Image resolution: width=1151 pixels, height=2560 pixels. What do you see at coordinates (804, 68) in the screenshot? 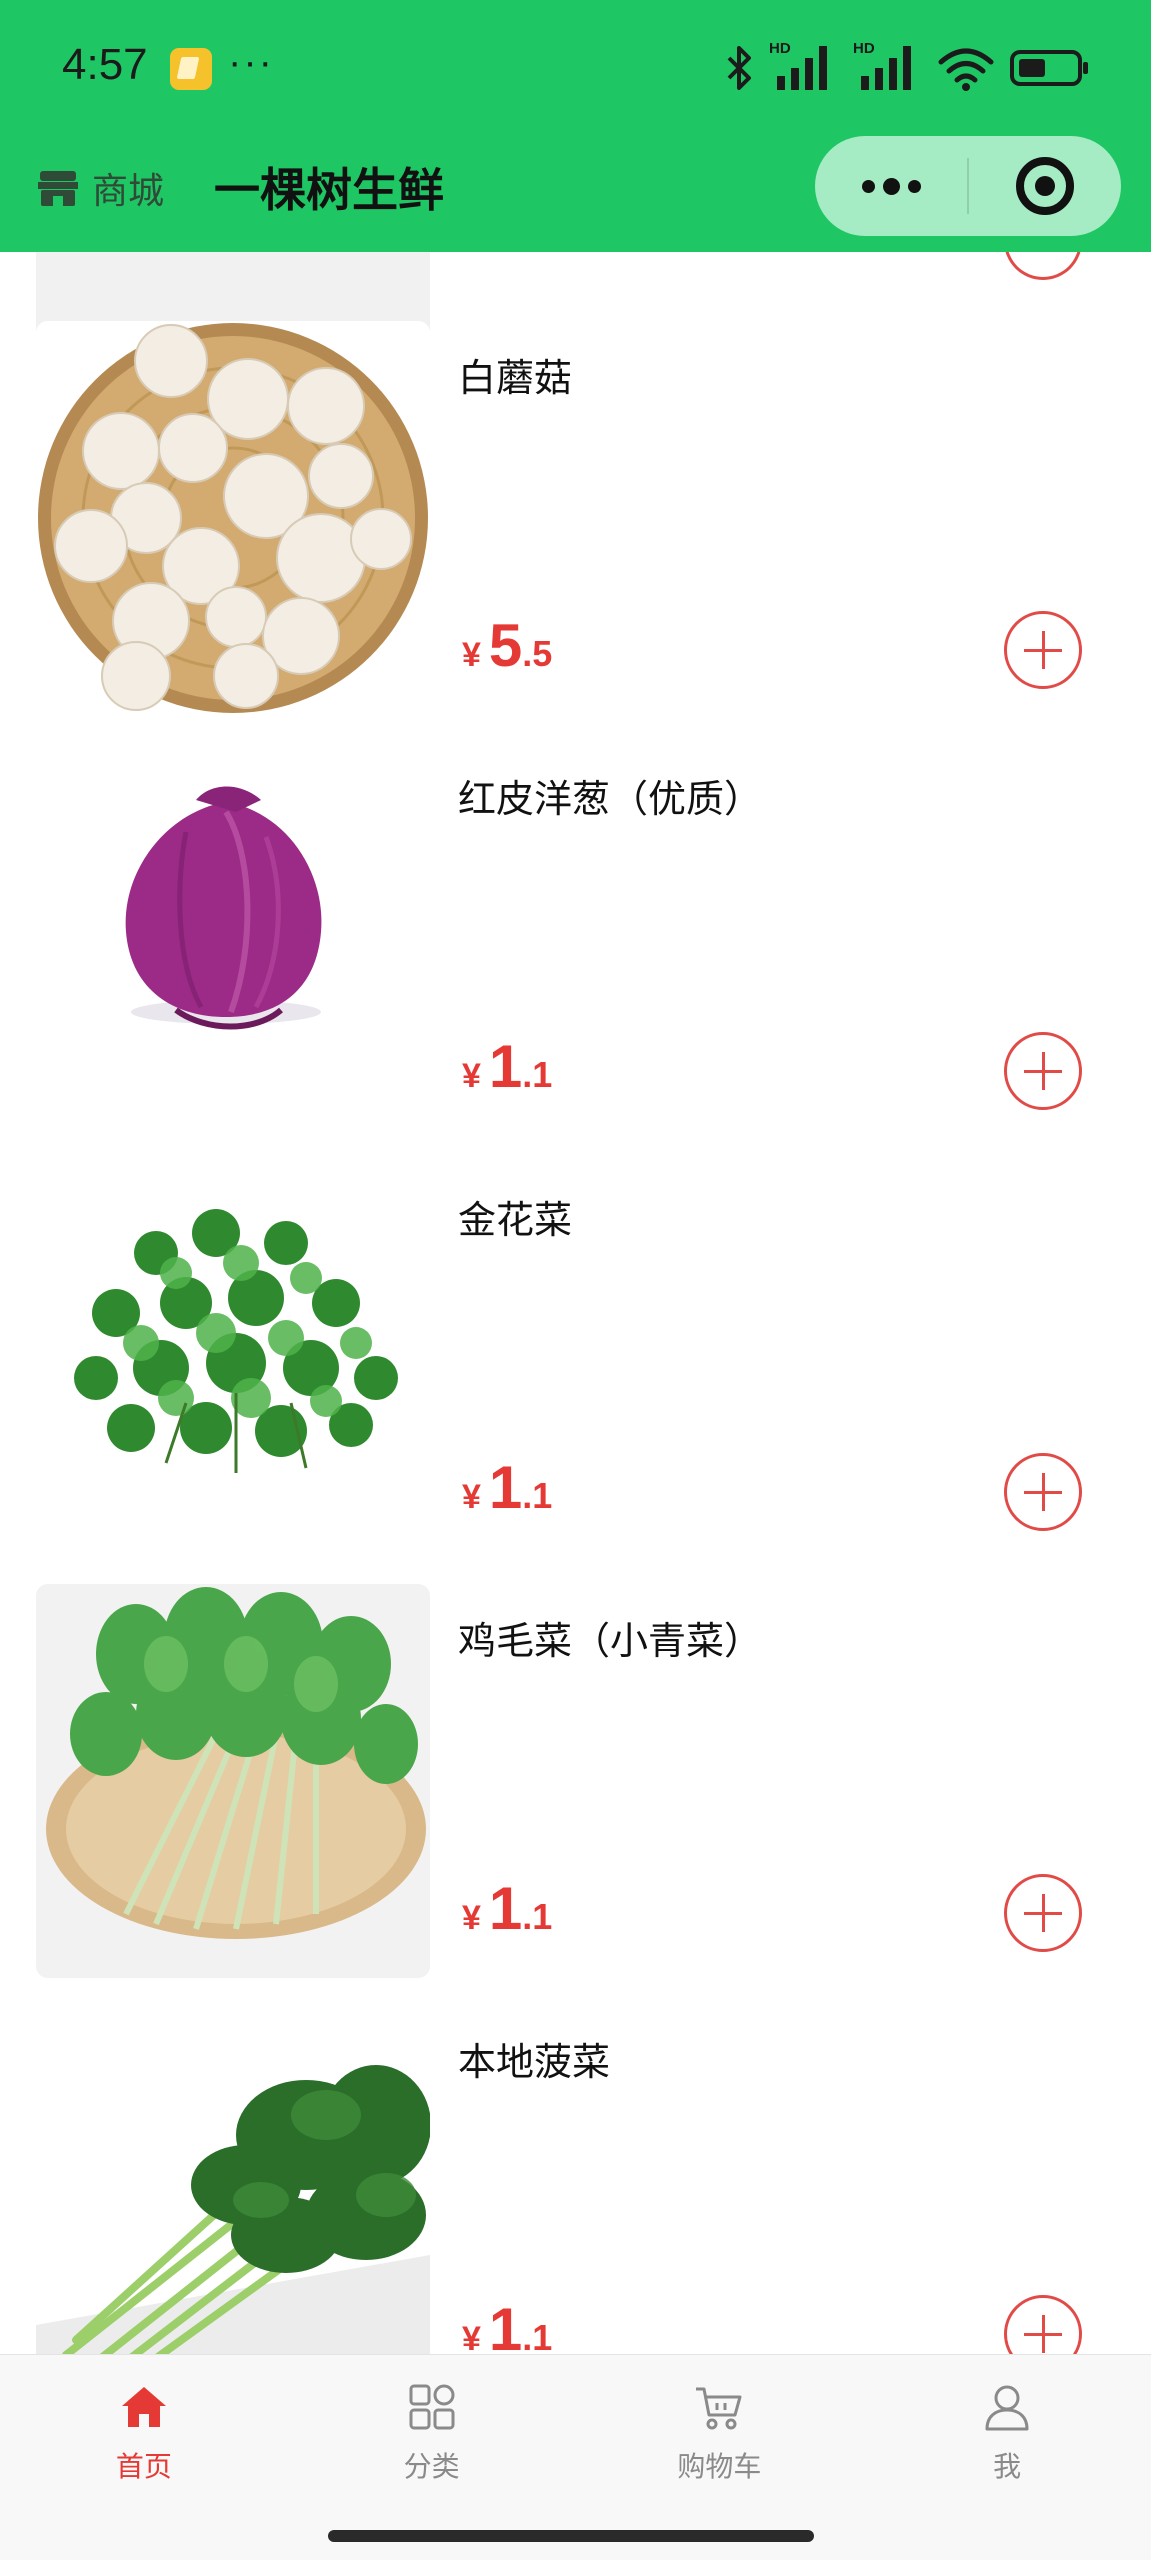
I see `signal-icon: HD` at bounding box center [804, 68].